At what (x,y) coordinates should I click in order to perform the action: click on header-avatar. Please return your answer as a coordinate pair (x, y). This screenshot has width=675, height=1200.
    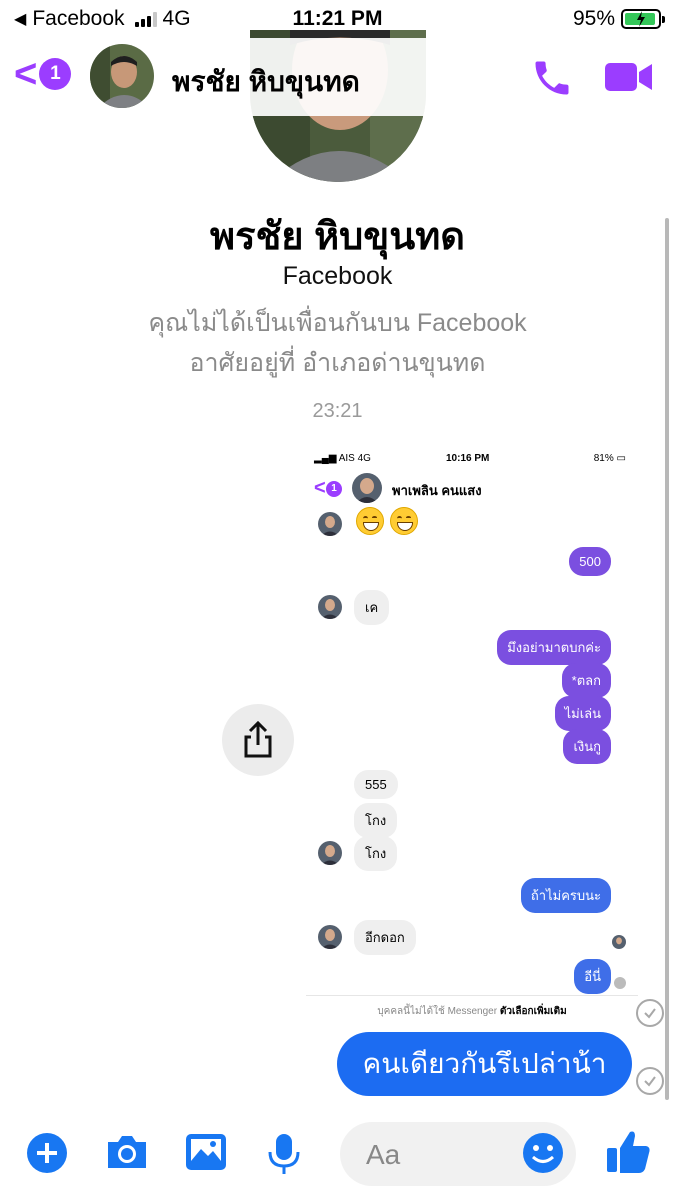
    Looking at the image, I should click on (122, 76).